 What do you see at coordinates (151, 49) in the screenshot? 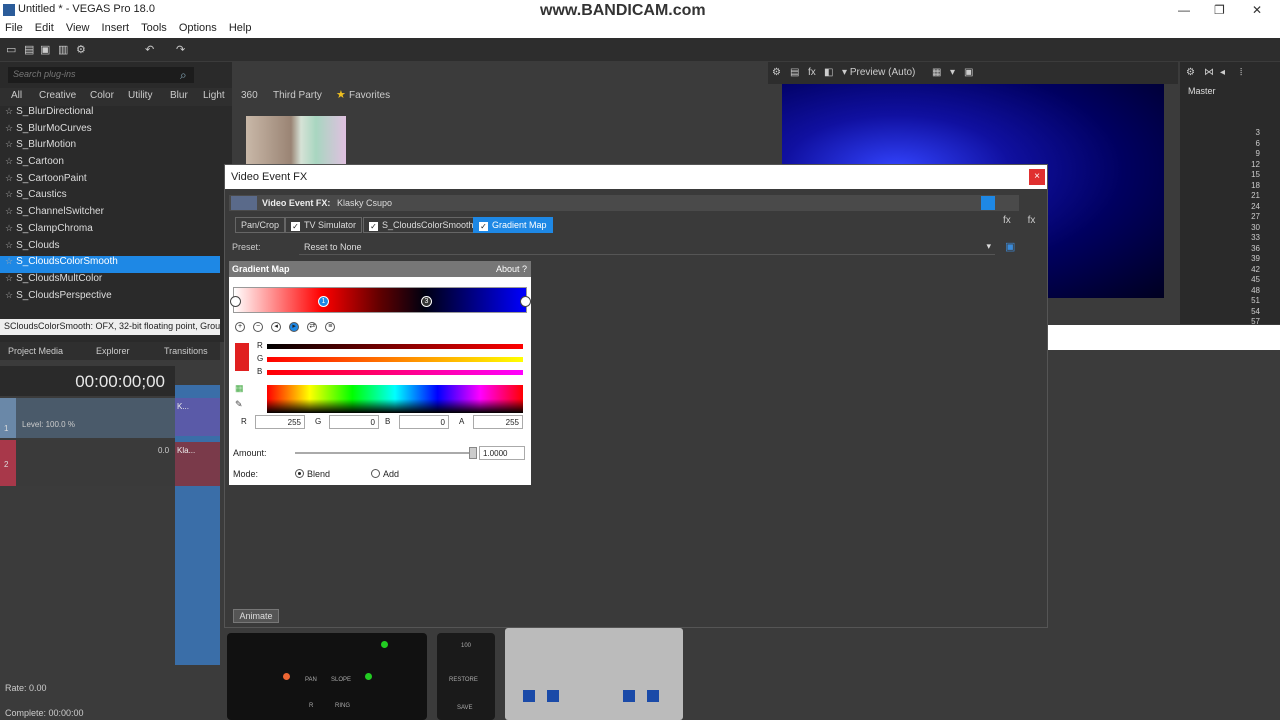
I see `undo-icon: ↶` at bounding box center [151, 49].